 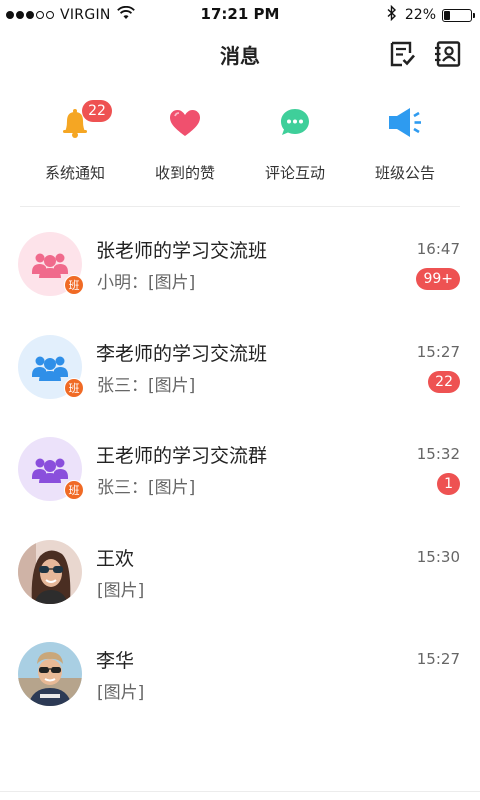 I want to click on battery-percent: 22%, so click(x=420, y=15).